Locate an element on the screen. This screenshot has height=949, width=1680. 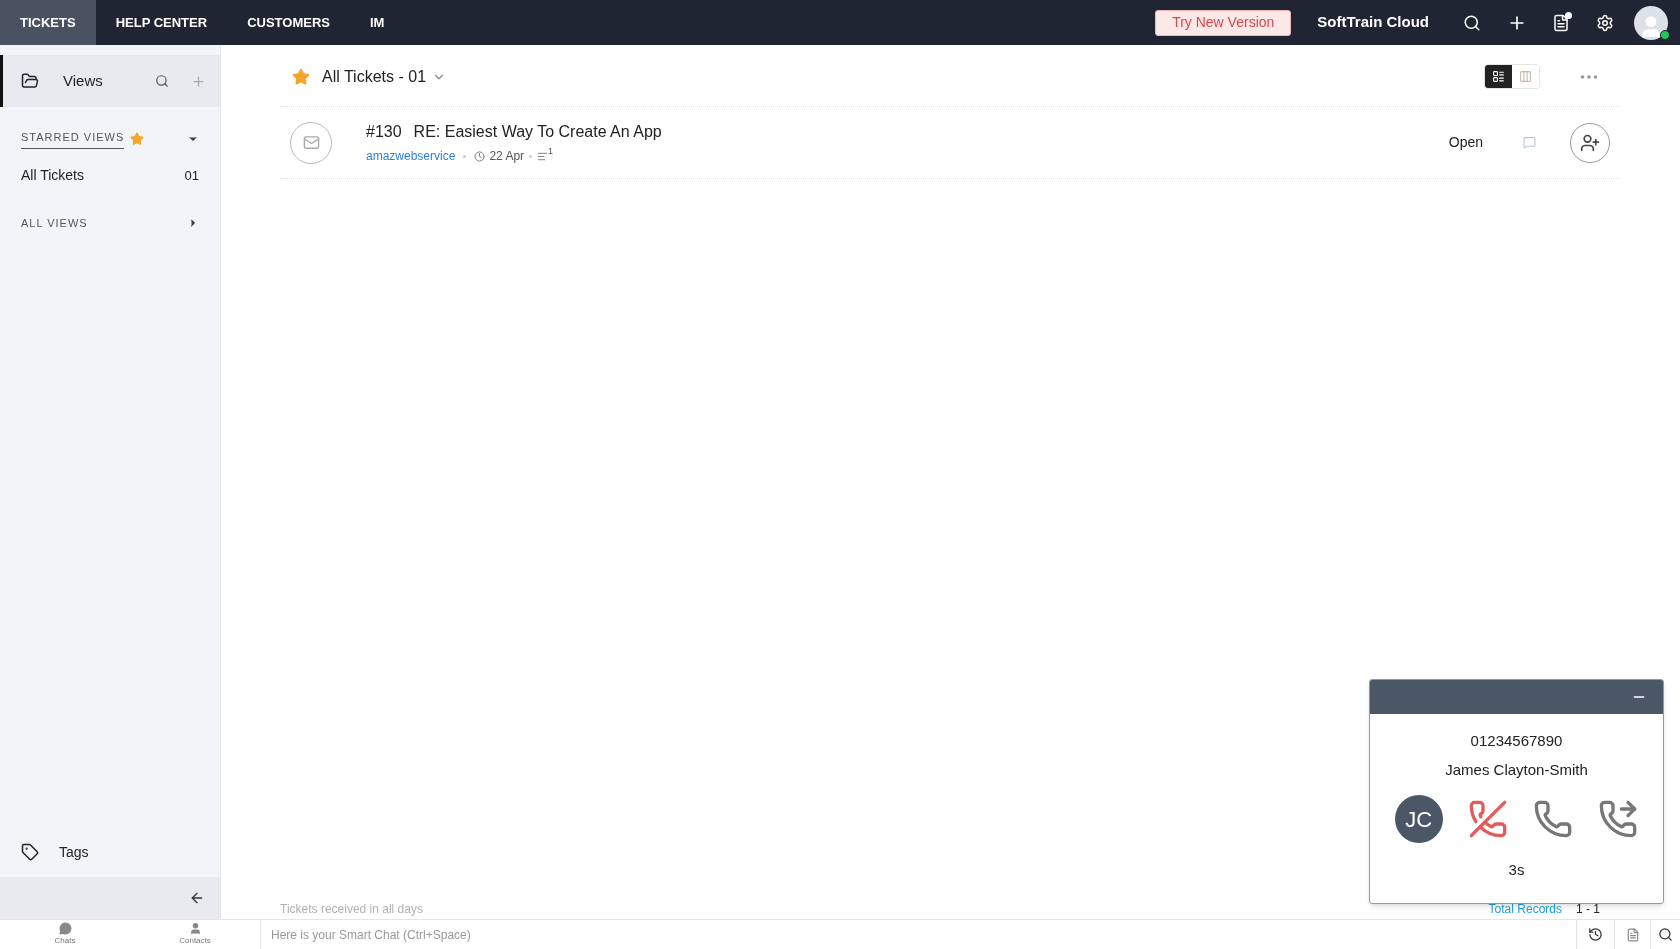
chats-tab: Chats is located at coordinates (65, 934).